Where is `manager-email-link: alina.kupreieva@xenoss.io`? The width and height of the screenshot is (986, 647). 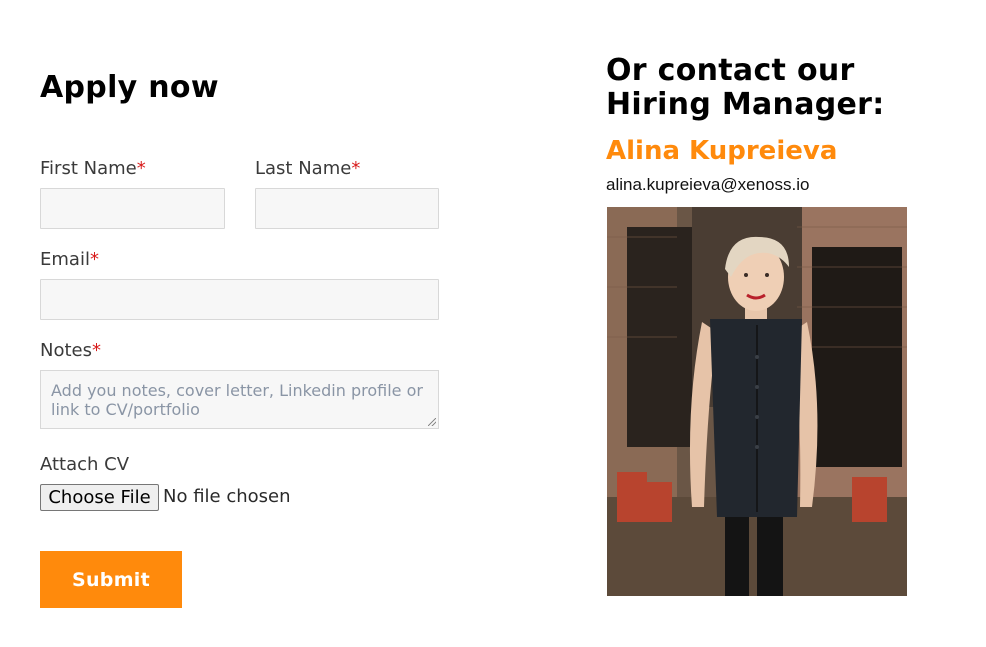 manager-email-link: alina.kupreieva@xenoss.io is located at coordinates (707, 185).